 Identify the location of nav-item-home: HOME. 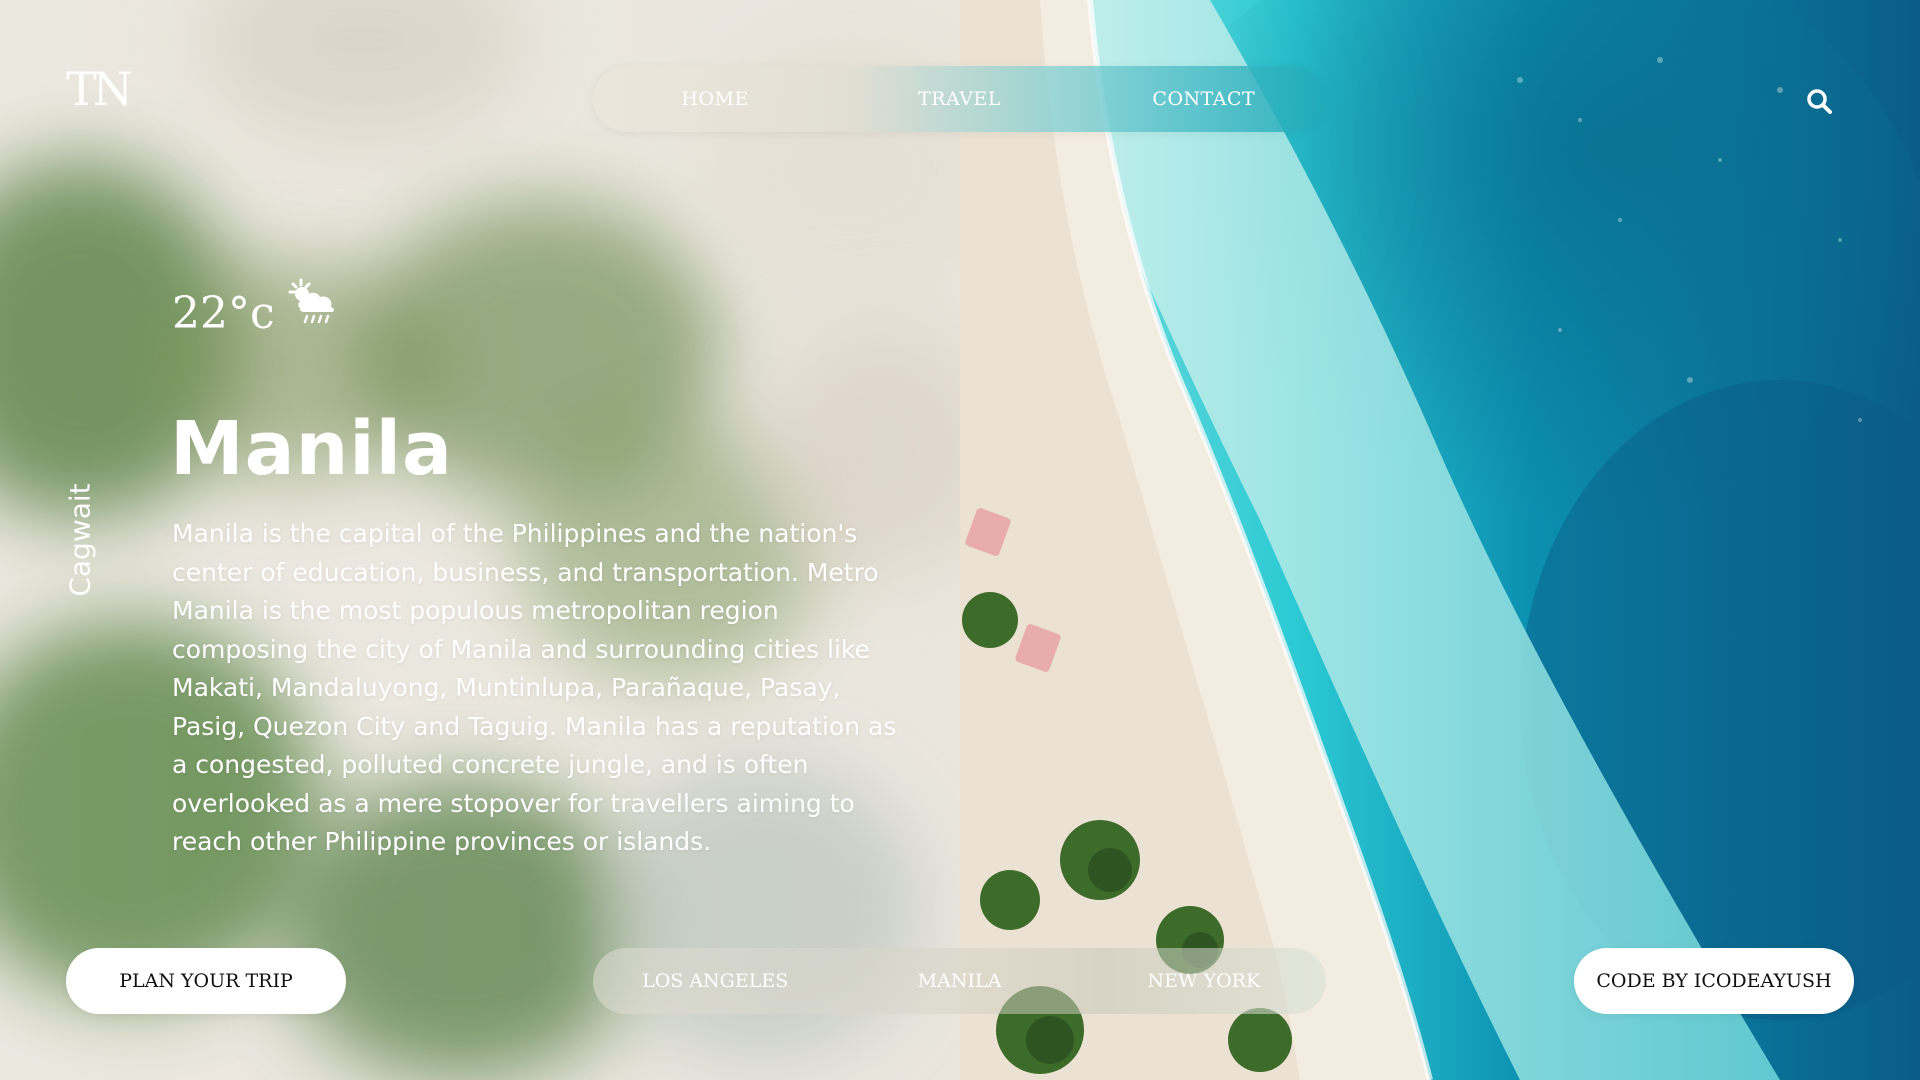
(715, 99).